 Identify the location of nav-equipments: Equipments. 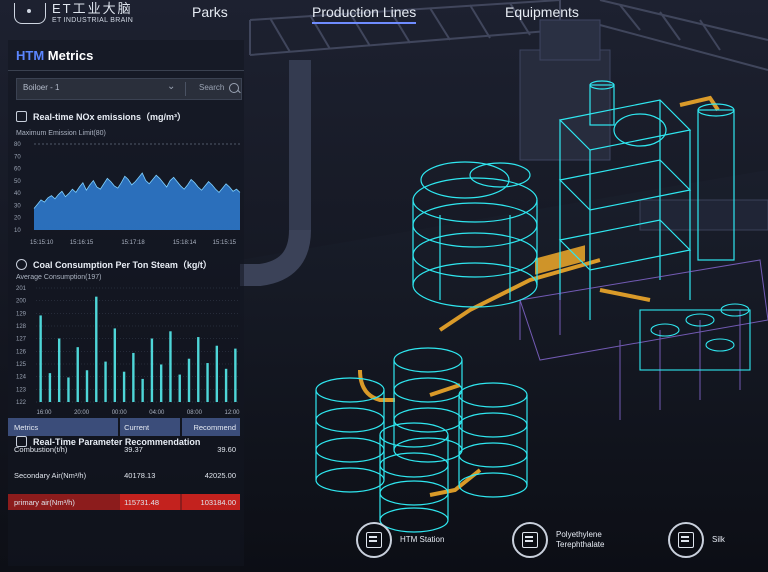
(542, 12).